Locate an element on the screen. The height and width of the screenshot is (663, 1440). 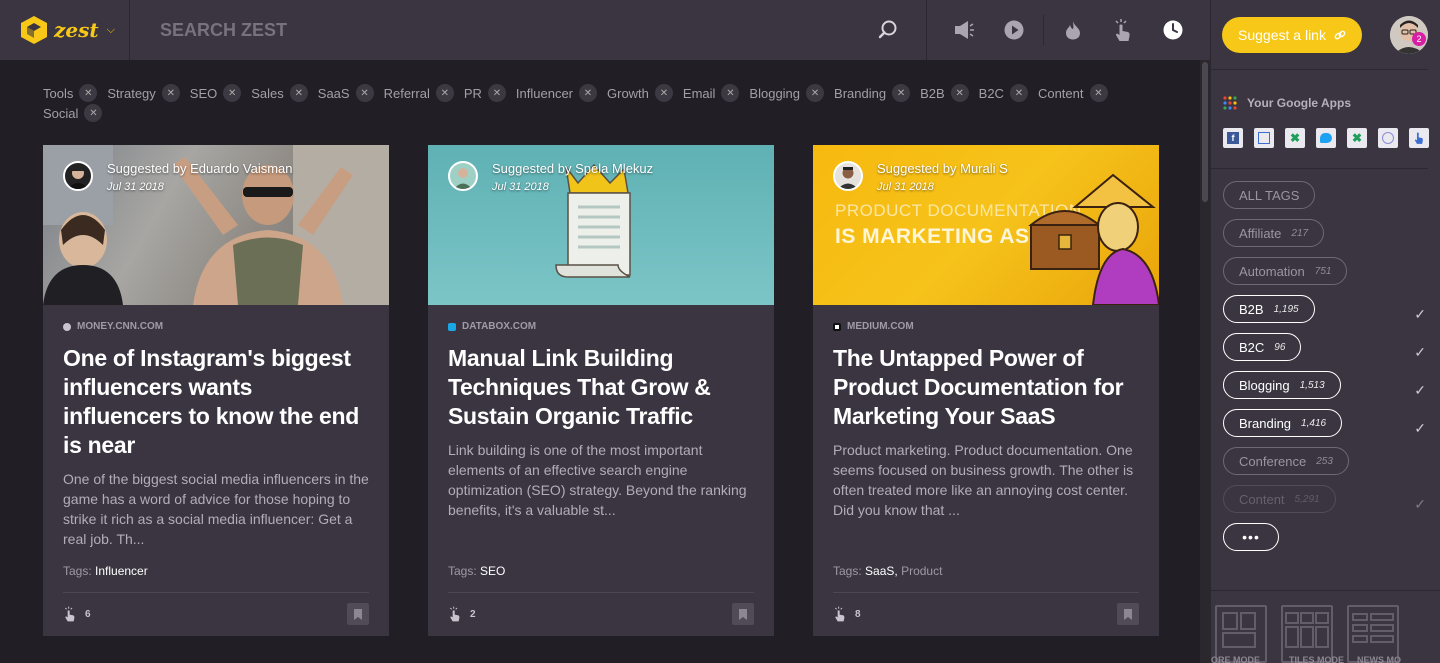
trending-button is located at coordinates (1073, 30).